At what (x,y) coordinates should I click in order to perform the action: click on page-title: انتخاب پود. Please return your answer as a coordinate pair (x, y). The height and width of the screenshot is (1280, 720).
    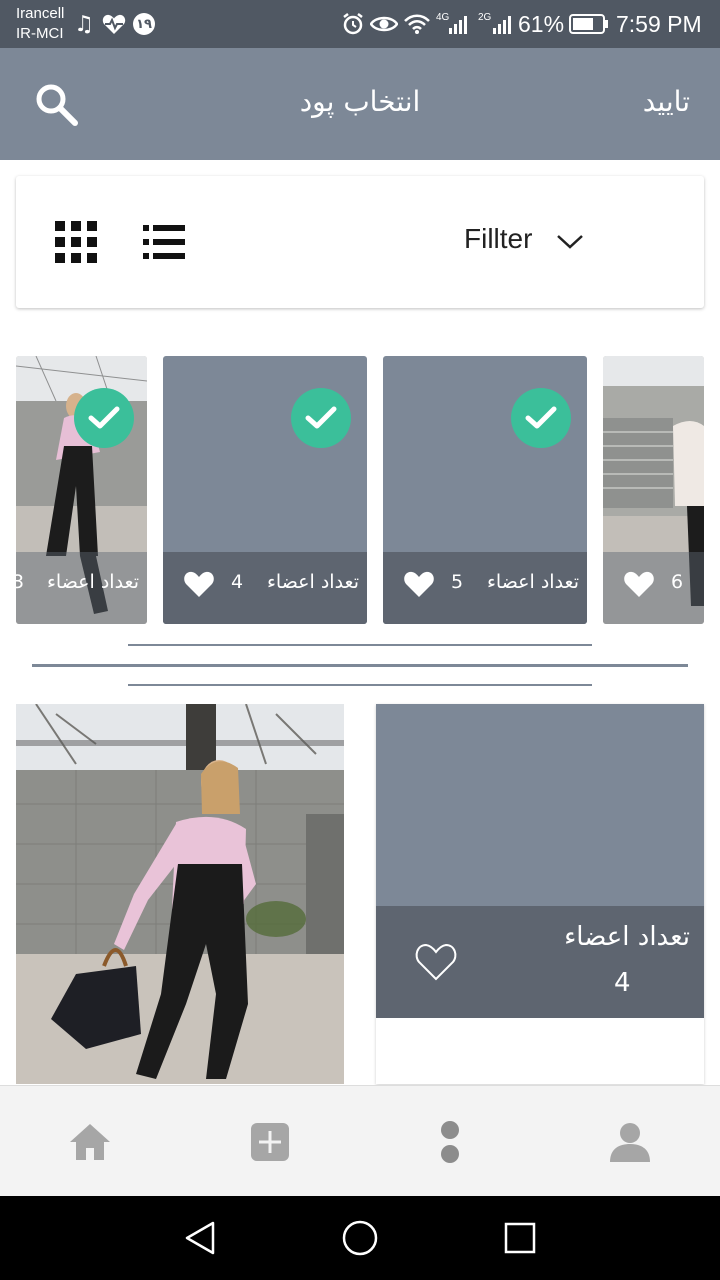
    Looking at the image, I should click on (360, 101).